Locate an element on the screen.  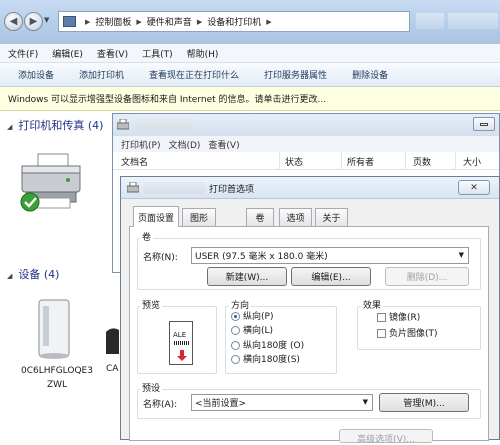
menu-tools: 工具(T) is located at coordinates (157, 53).